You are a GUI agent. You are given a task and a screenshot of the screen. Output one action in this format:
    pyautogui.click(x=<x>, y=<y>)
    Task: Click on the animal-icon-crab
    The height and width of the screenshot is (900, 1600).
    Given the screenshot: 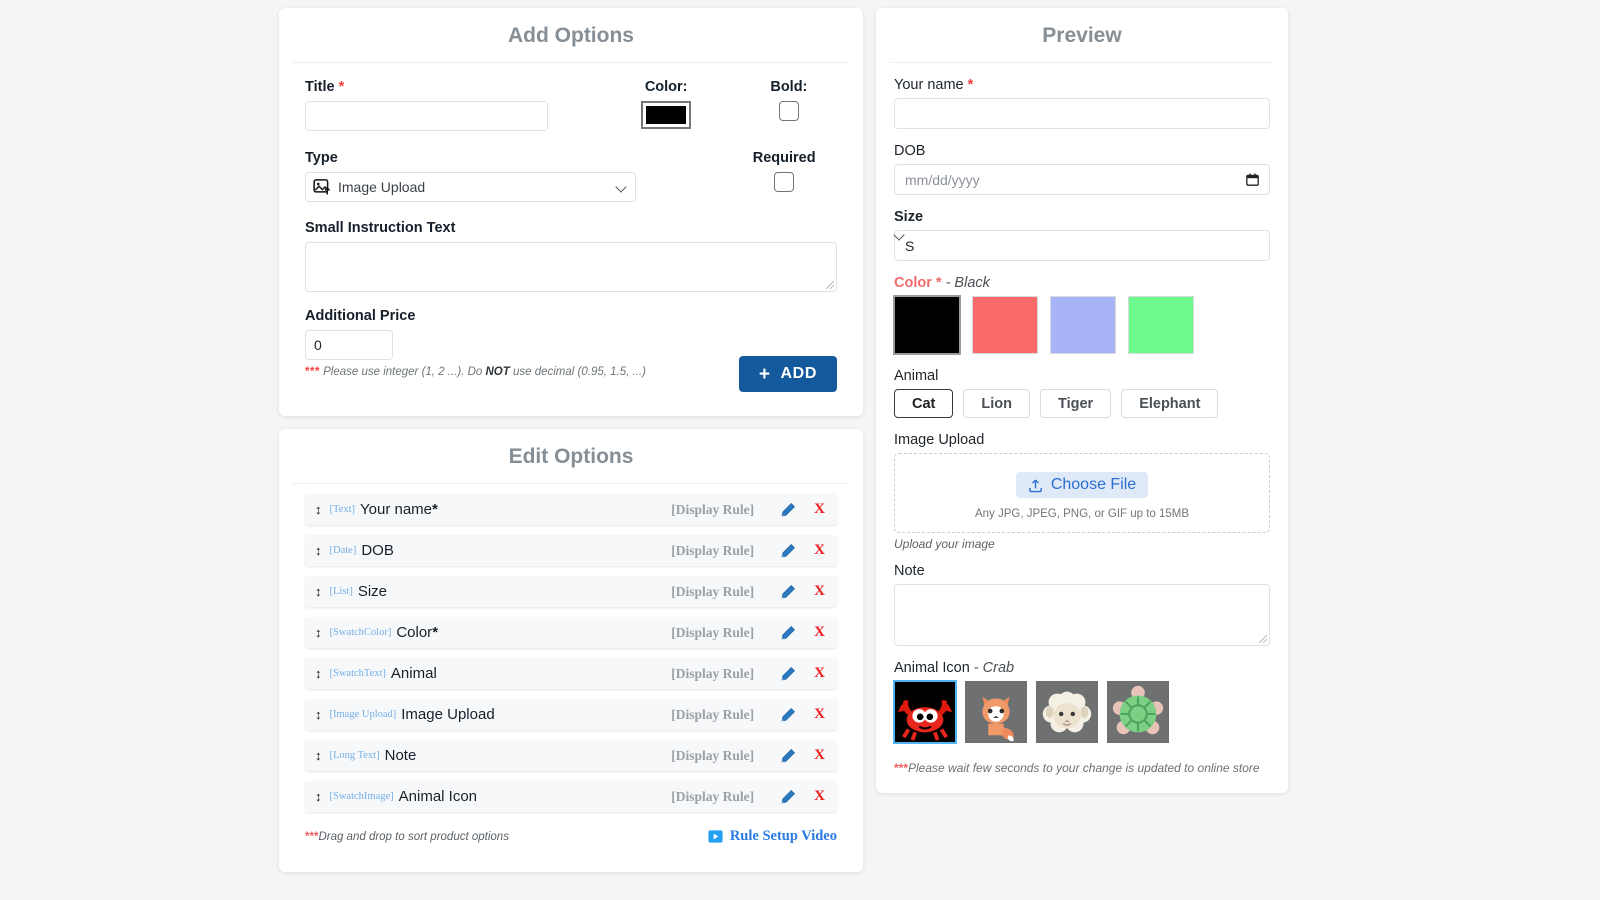 What is the action you would take?
    pyautogui.click(x=925, y=712)
    